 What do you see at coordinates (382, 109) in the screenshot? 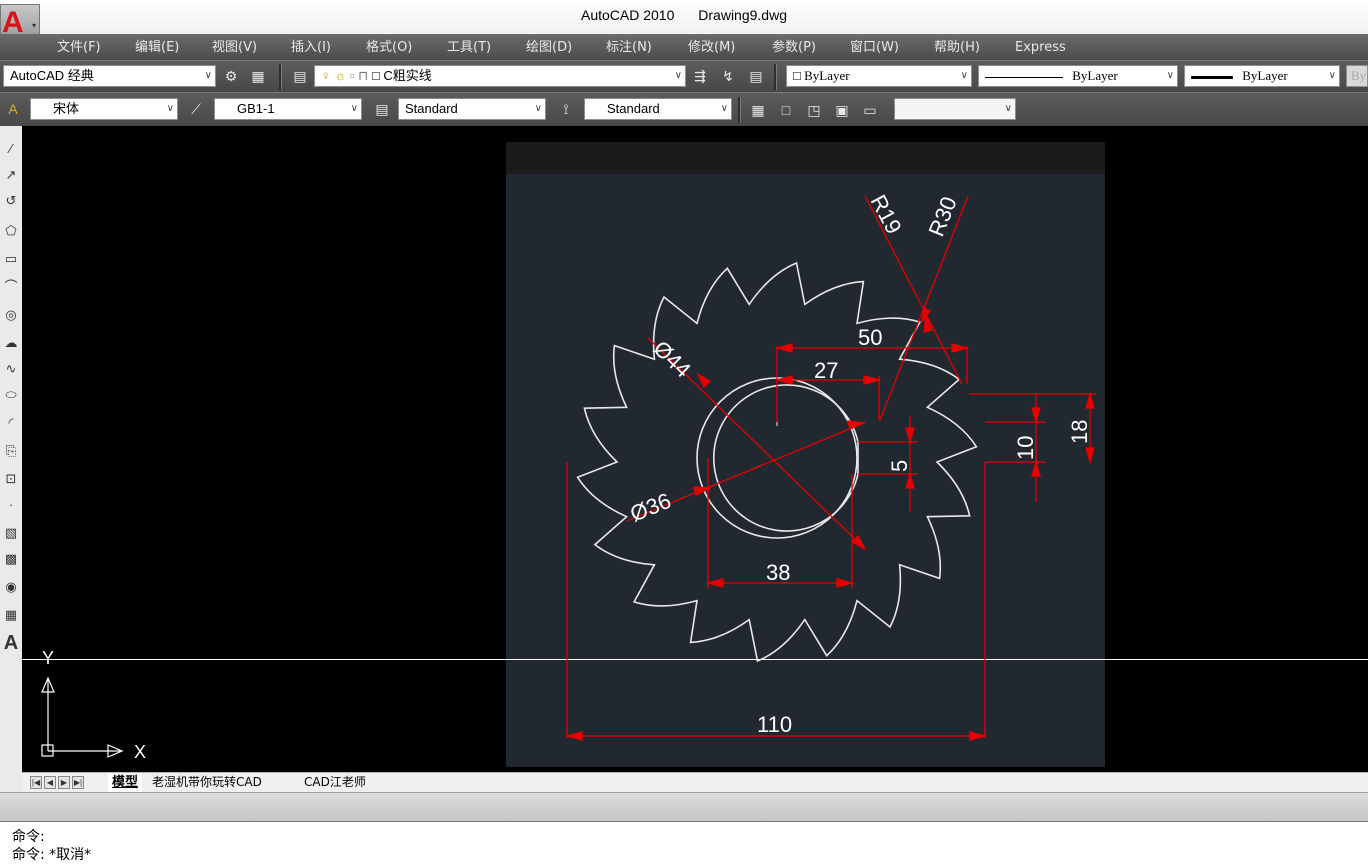
I see `table-style-icon: ▤` at bounding box center [382, 109].